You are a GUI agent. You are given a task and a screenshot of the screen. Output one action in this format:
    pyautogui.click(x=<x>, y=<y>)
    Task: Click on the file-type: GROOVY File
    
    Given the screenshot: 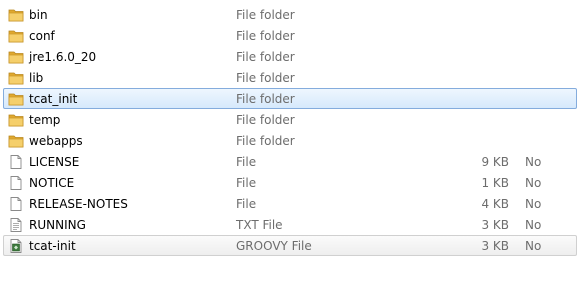 What is the action you would take?
    pyautogui.click(x=274, y=246)
    